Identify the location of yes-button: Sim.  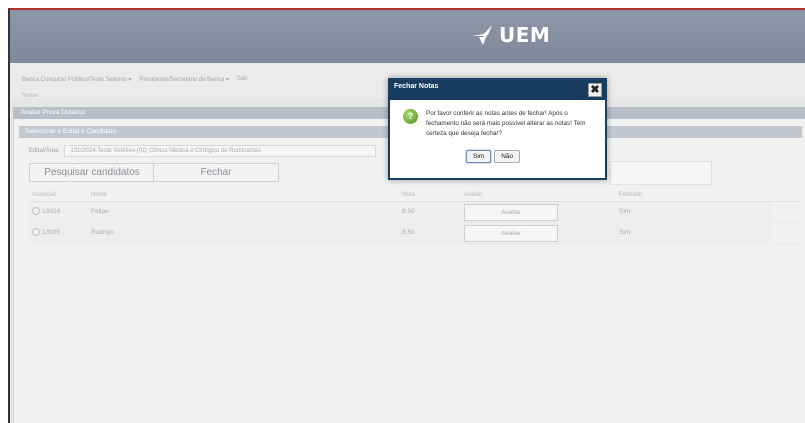
(479, 156).